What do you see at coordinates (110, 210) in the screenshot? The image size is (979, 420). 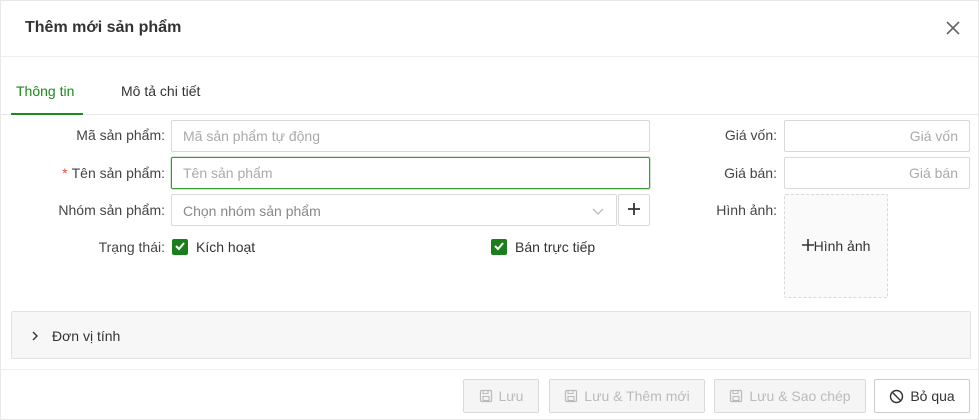 I see `group-label-text: Nhóm sản phẩm` at bounding box center [110, 210].